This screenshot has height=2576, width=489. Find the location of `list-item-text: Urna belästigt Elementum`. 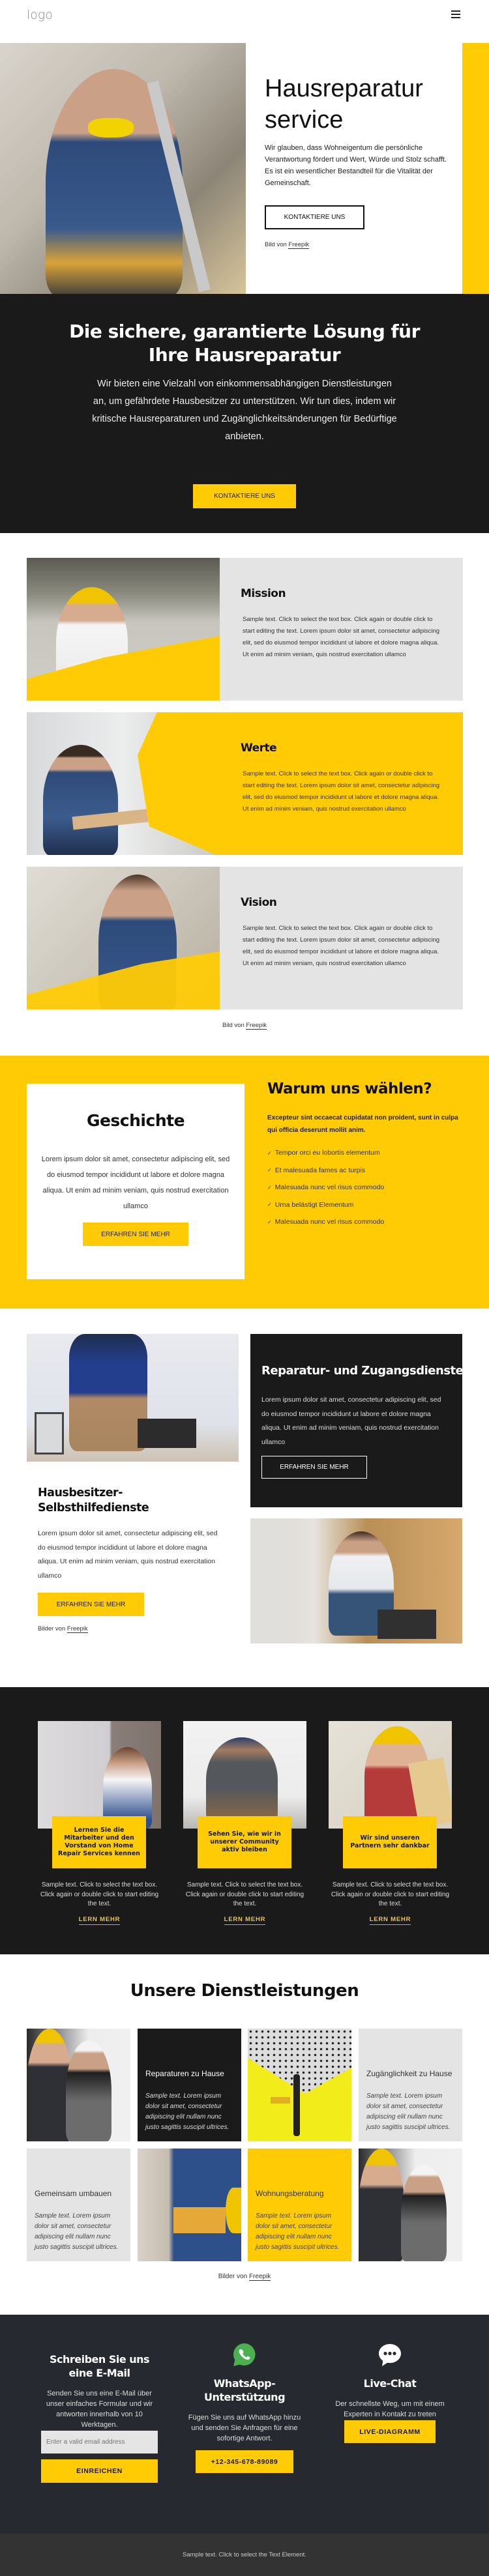

list-item-text: Urna belästigt Elementum is located at coordinates (314, 1204).